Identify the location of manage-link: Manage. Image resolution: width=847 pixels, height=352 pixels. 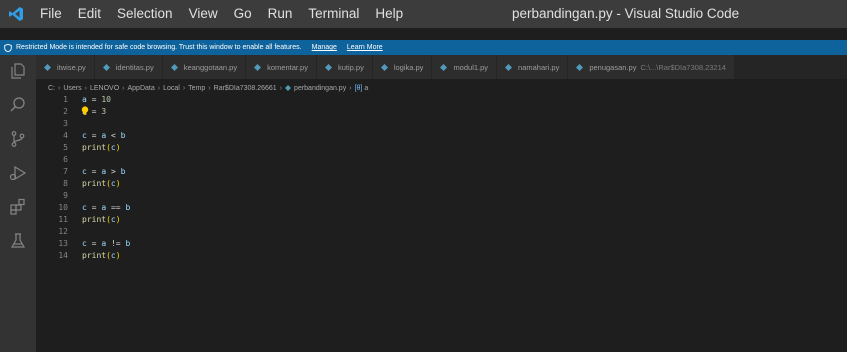
(324, 47).